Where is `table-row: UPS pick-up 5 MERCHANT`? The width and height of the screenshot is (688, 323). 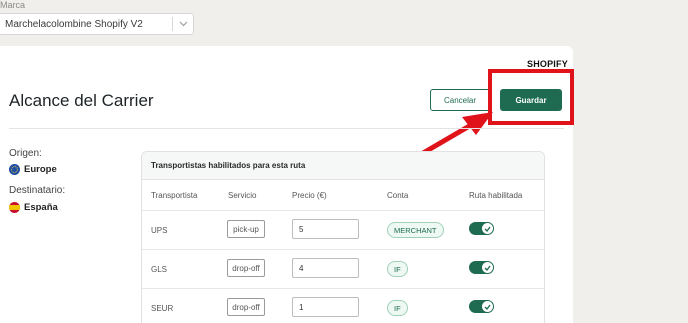
table-row: UPS pick-up 5 MERCHANT is located at coordinates (343, 230).